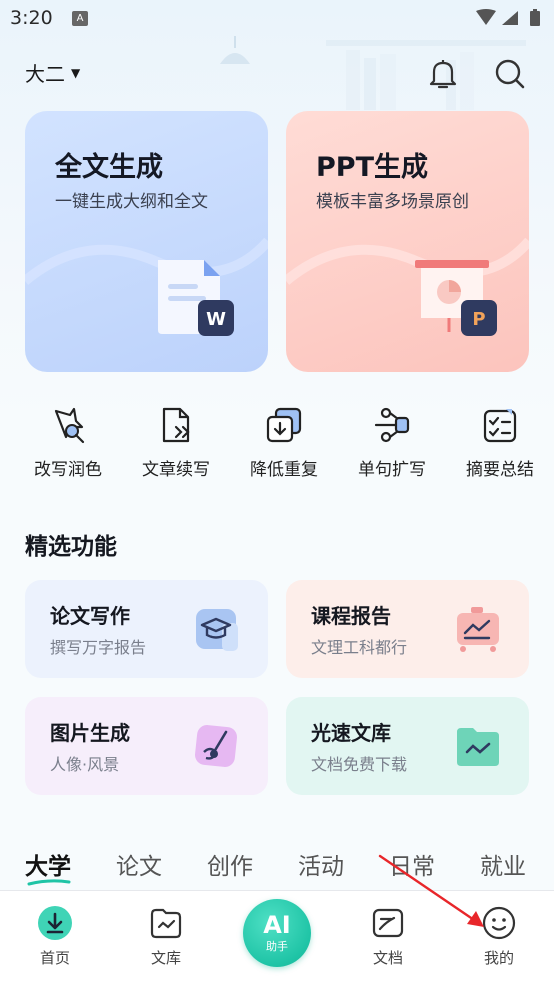  I want to click on library-icon, so click(166, 923).